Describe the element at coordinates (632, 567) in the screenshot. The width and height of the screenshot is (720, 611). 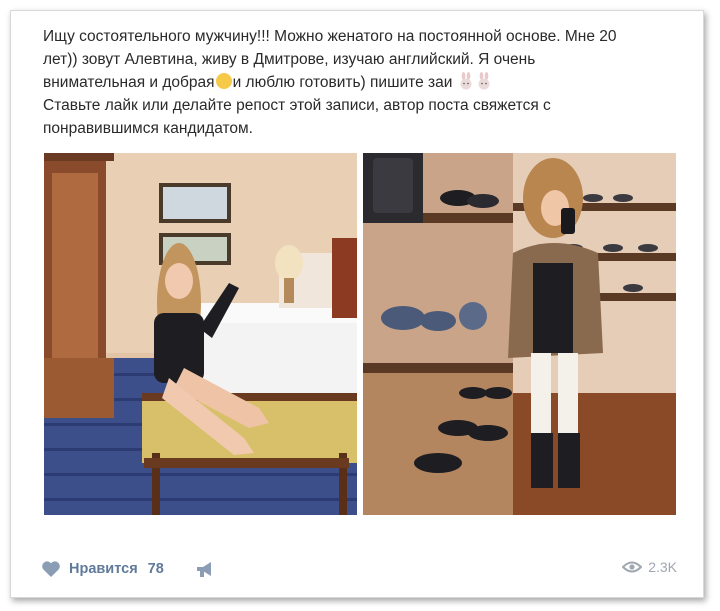
I see `eye-icon` at that location.